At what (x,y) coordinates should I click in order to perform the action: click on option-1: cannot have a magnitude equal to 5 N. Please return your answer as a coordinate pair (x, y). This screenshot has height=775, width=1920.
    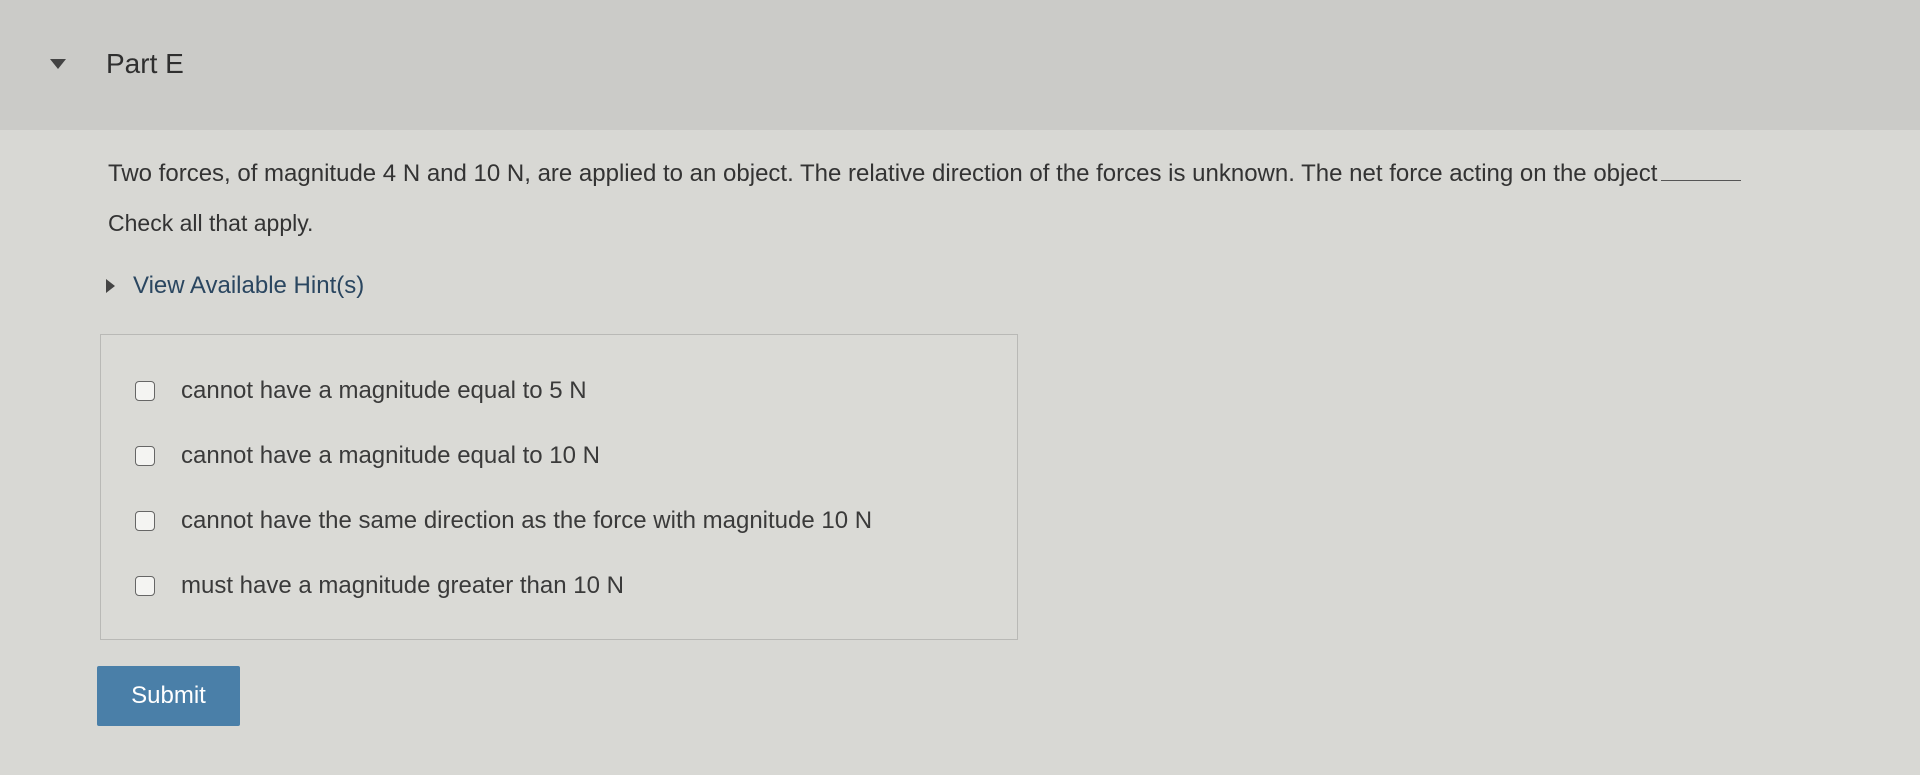
    Looking at the image, I should click on (361, 391).